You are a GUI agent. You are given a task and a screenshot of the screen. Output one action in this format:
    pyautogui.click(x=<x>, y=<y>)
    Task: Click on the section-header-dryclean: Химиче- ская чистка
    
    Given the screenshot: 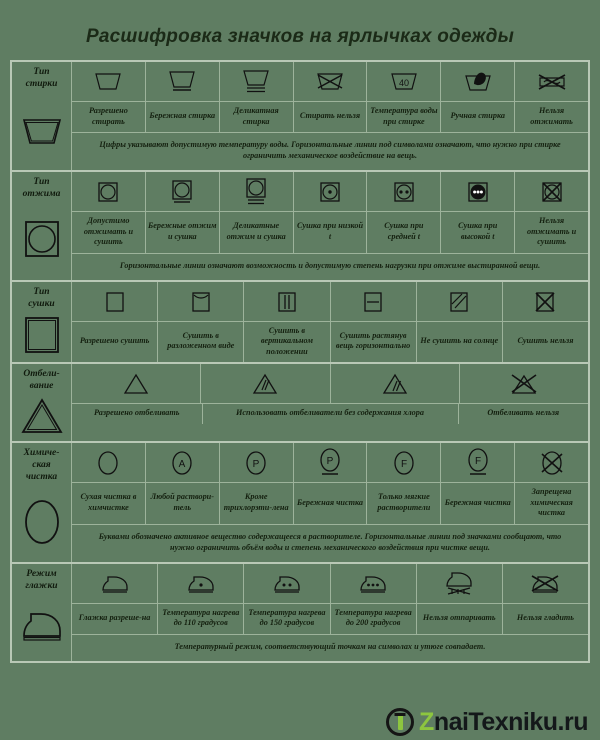 What is the action you would take?
    pyautogui.click(x=42, y=502)
    